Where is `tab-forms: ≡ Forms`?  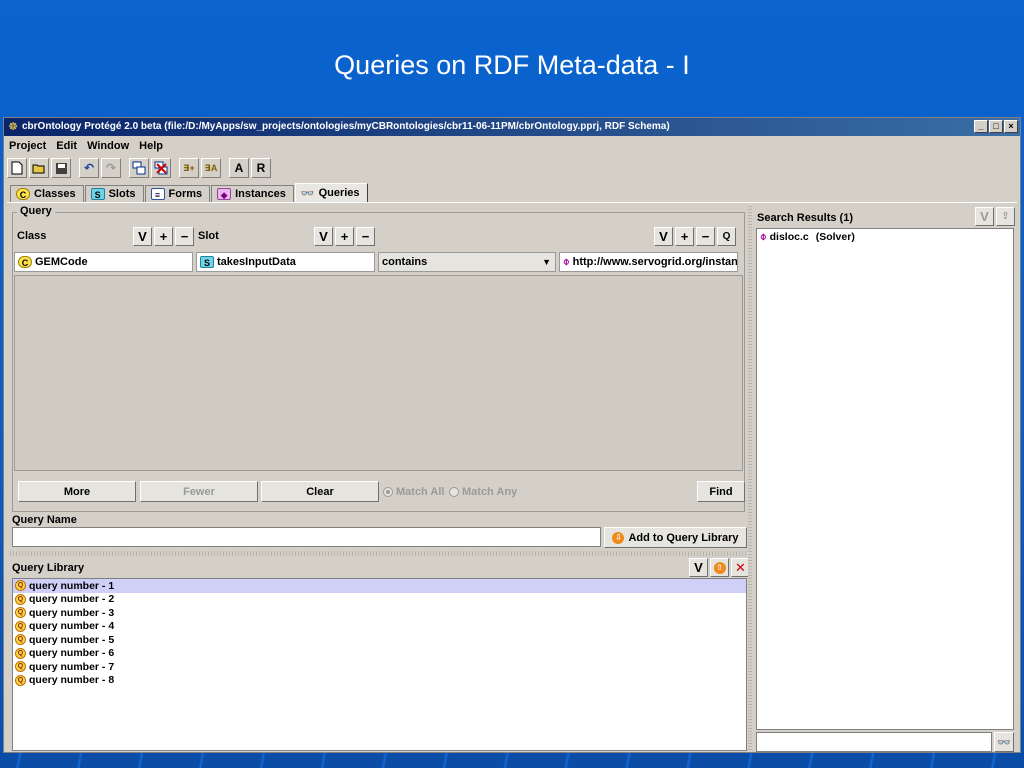 tab-forms: ≡ Forms is located at coordinates (177, 193).